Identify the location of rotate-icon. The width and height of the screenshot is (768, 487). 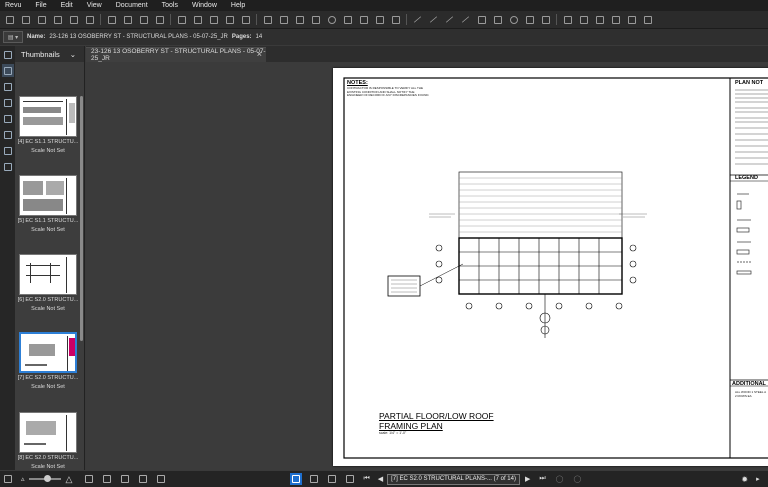
(143, 19).